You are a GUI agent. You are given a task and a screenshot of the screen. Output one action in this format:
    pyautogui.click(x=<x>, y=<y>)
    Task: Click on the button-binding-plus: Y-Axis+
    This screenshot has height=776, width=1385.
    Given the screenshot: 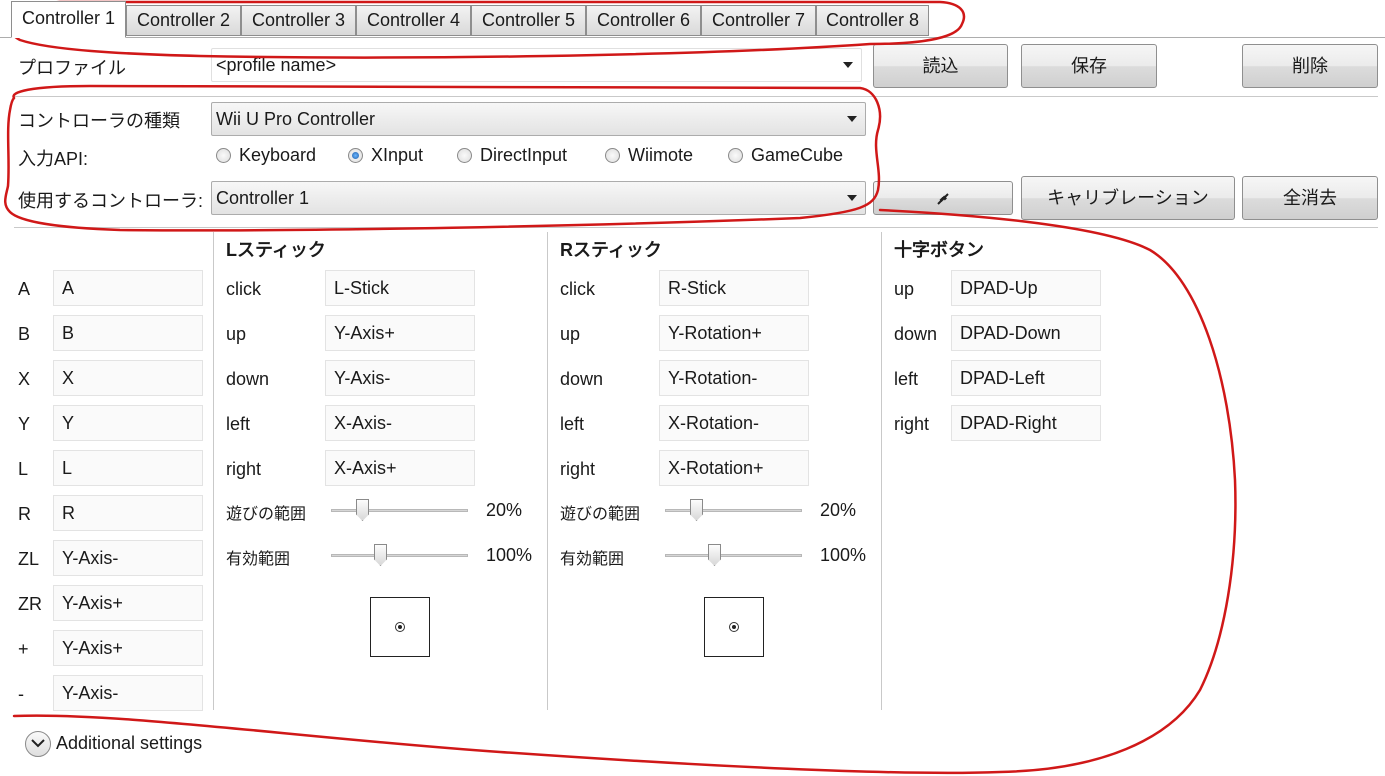 What is the action you would take?
    pyautogui.click(x=128, y=648)
    